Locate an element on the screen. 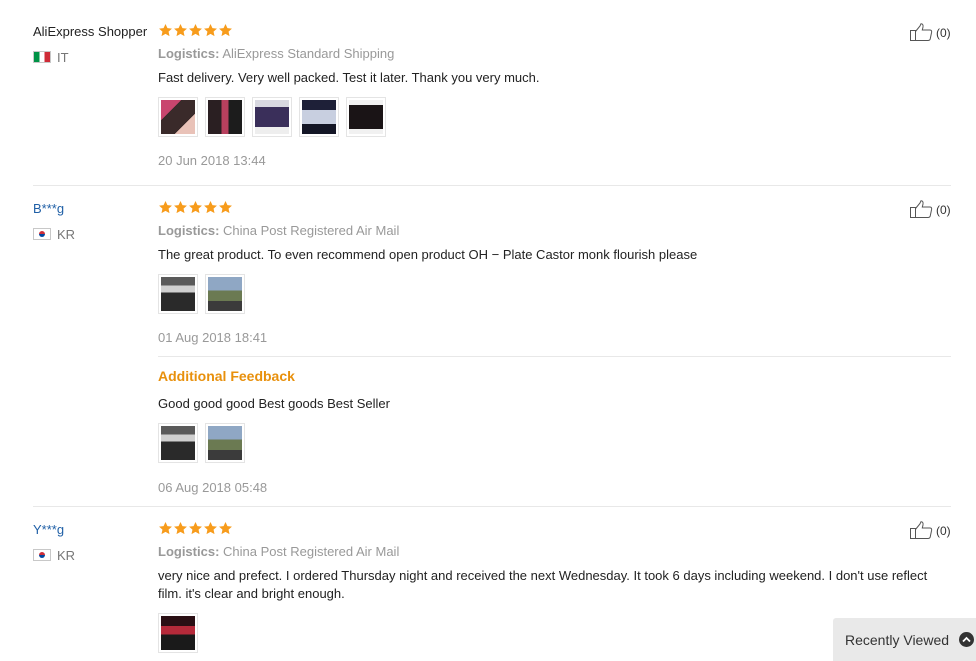  additional-feedback-date: 06 Aug 2018 05:48 is located at coordinates (213, 487).